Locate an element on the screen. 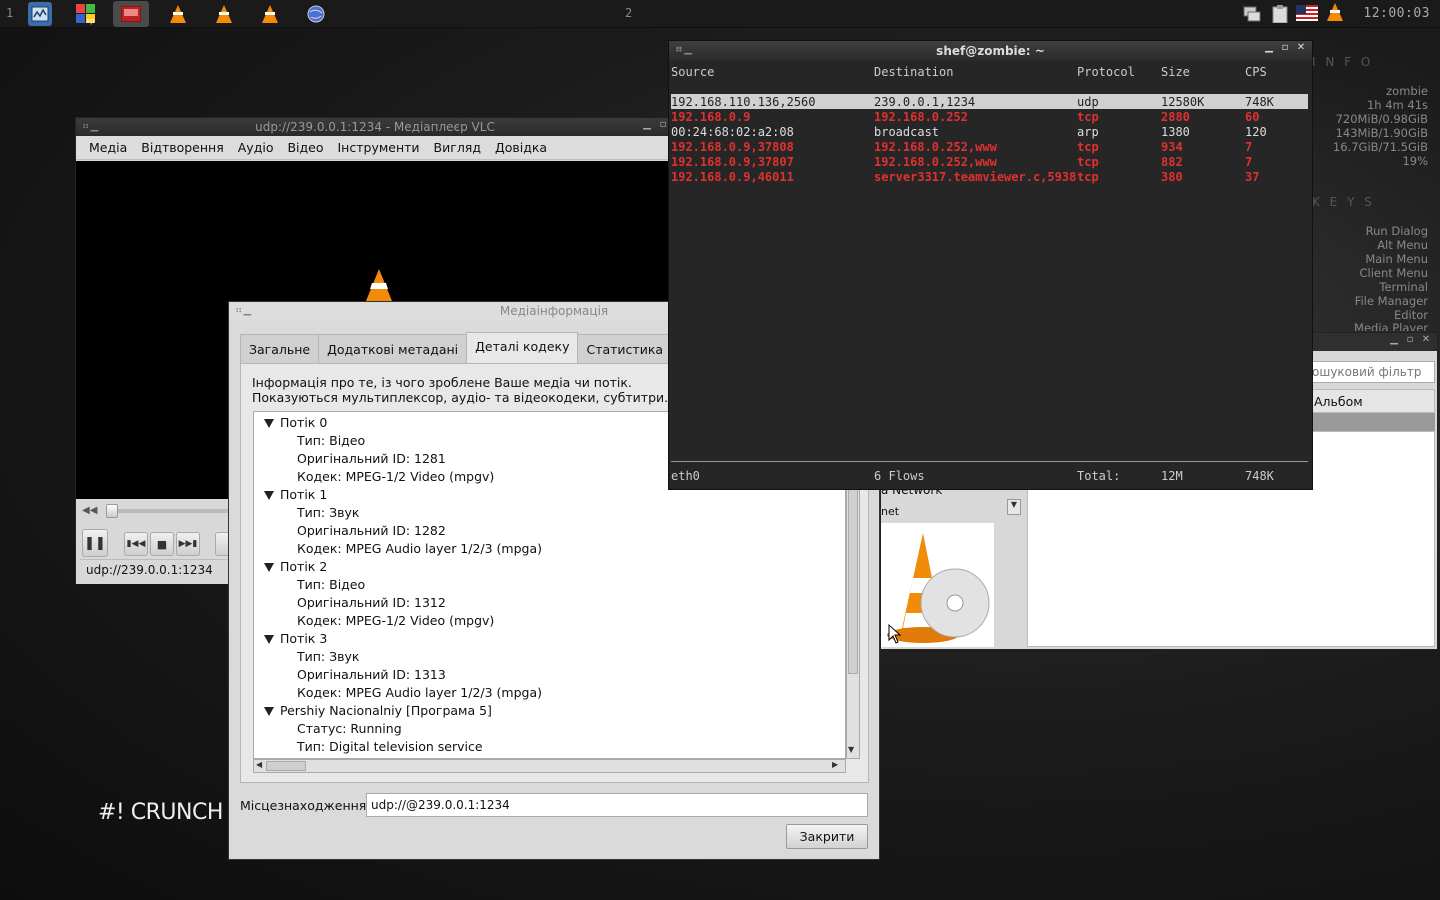 The image size is (1440, 900). system-monitor-icon is located at coordinates (40, 14).